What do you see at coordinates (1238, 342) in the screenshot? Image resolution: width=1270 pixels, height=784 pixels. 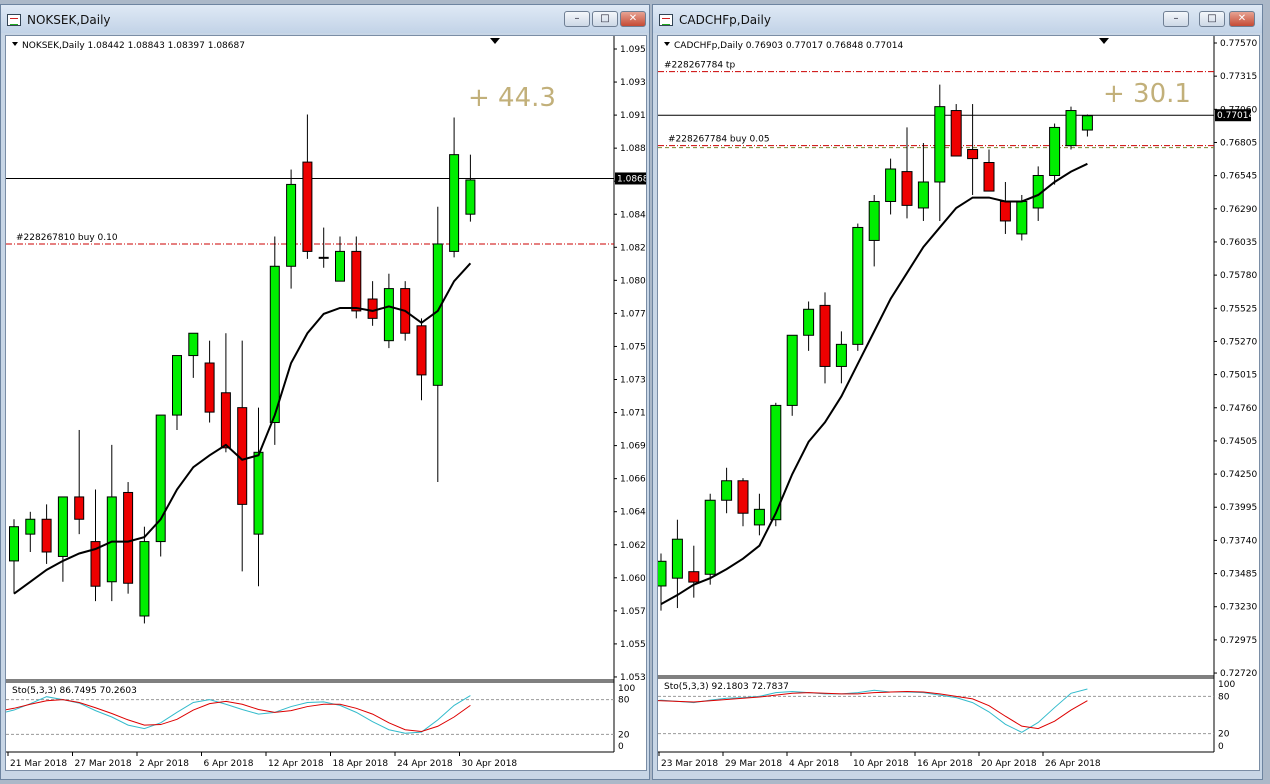 I see `price-axis-label: 0.75270` at bounding box center [1238, 342].